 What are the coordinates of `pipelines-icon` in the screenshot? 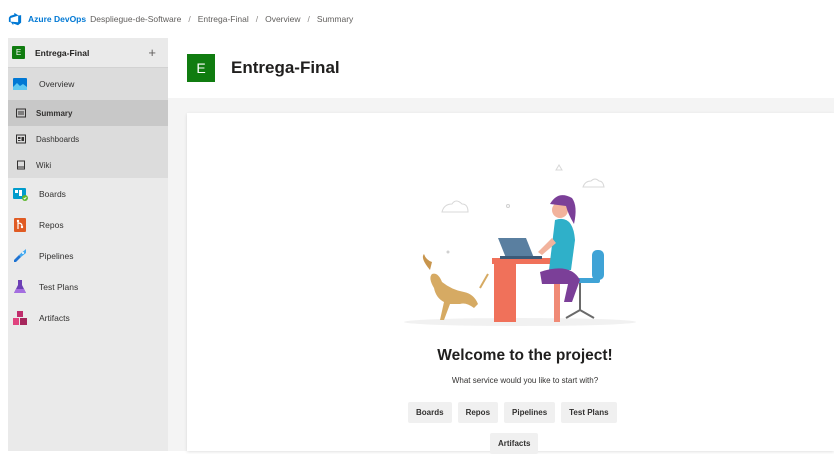 It's located at (20, 256).